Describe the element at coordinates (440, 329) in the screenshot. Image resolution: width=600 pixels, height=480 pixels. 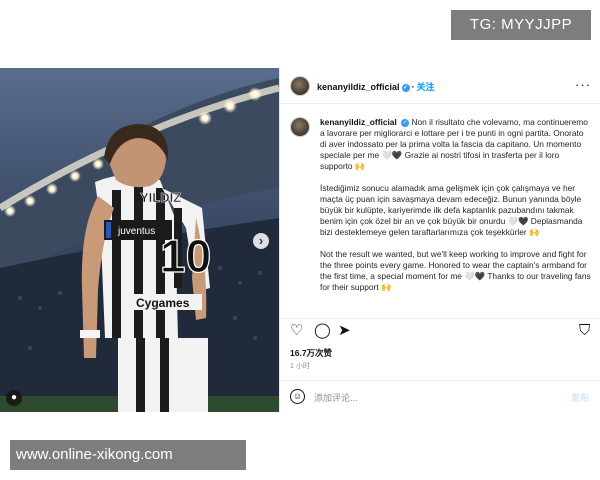
I see `action-bar: ♡ ◯ ➤ ⛉` at that location.